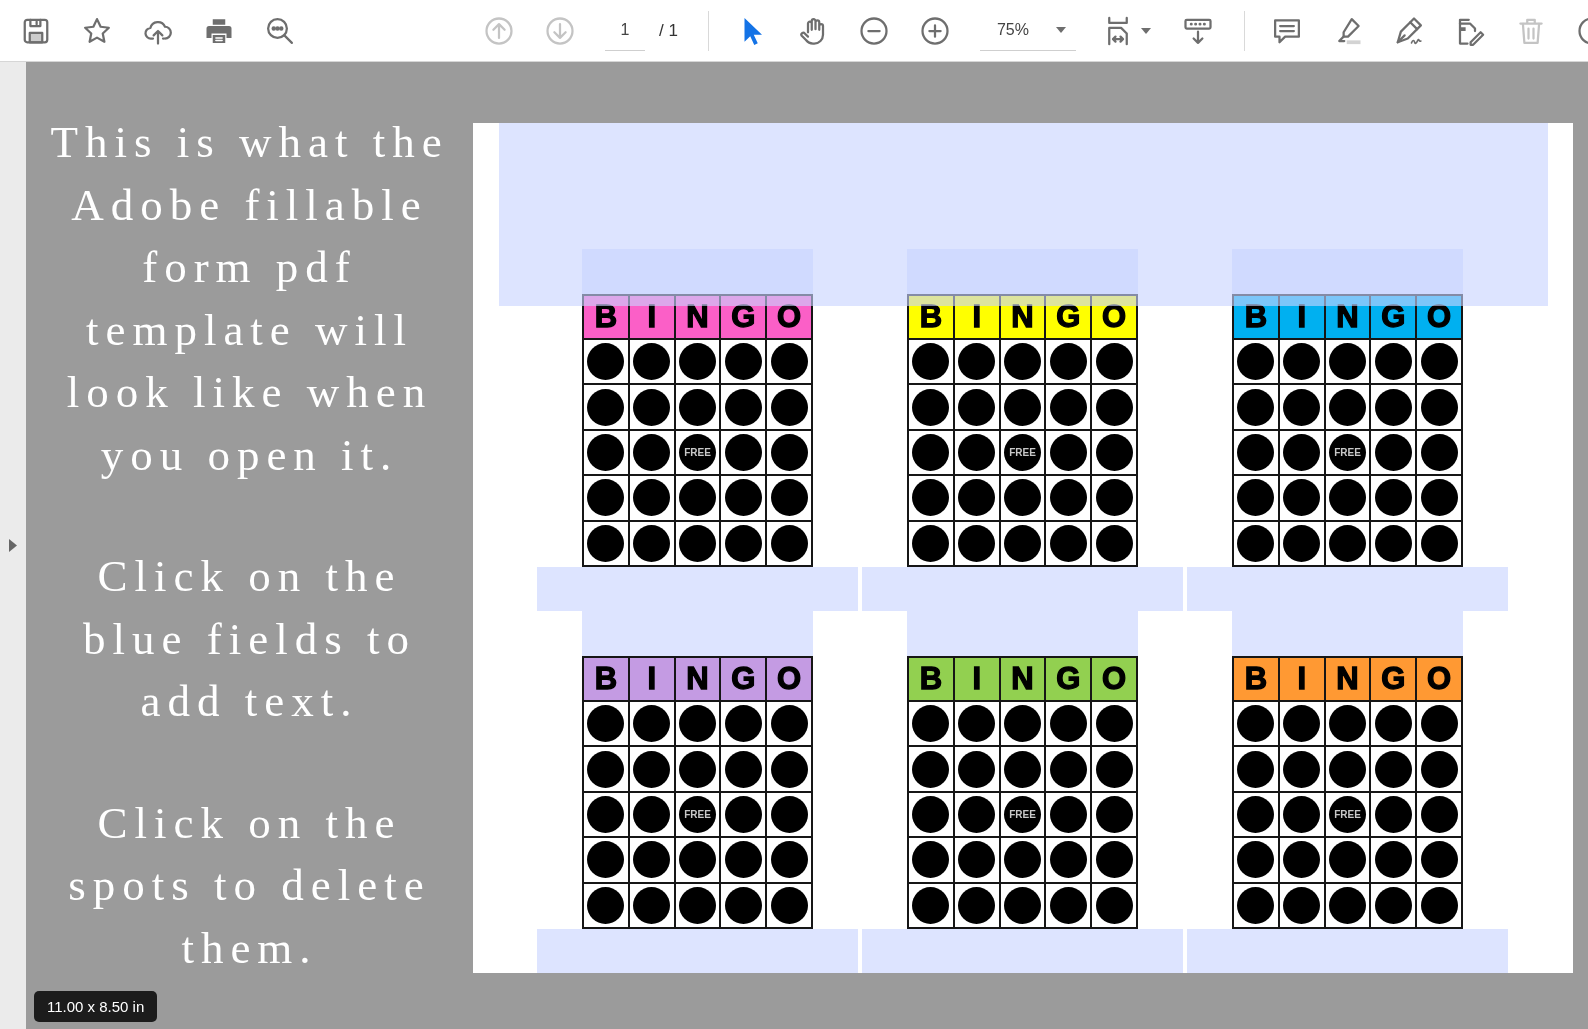  I want to click on page-number-field: 1, so click(625, 30).